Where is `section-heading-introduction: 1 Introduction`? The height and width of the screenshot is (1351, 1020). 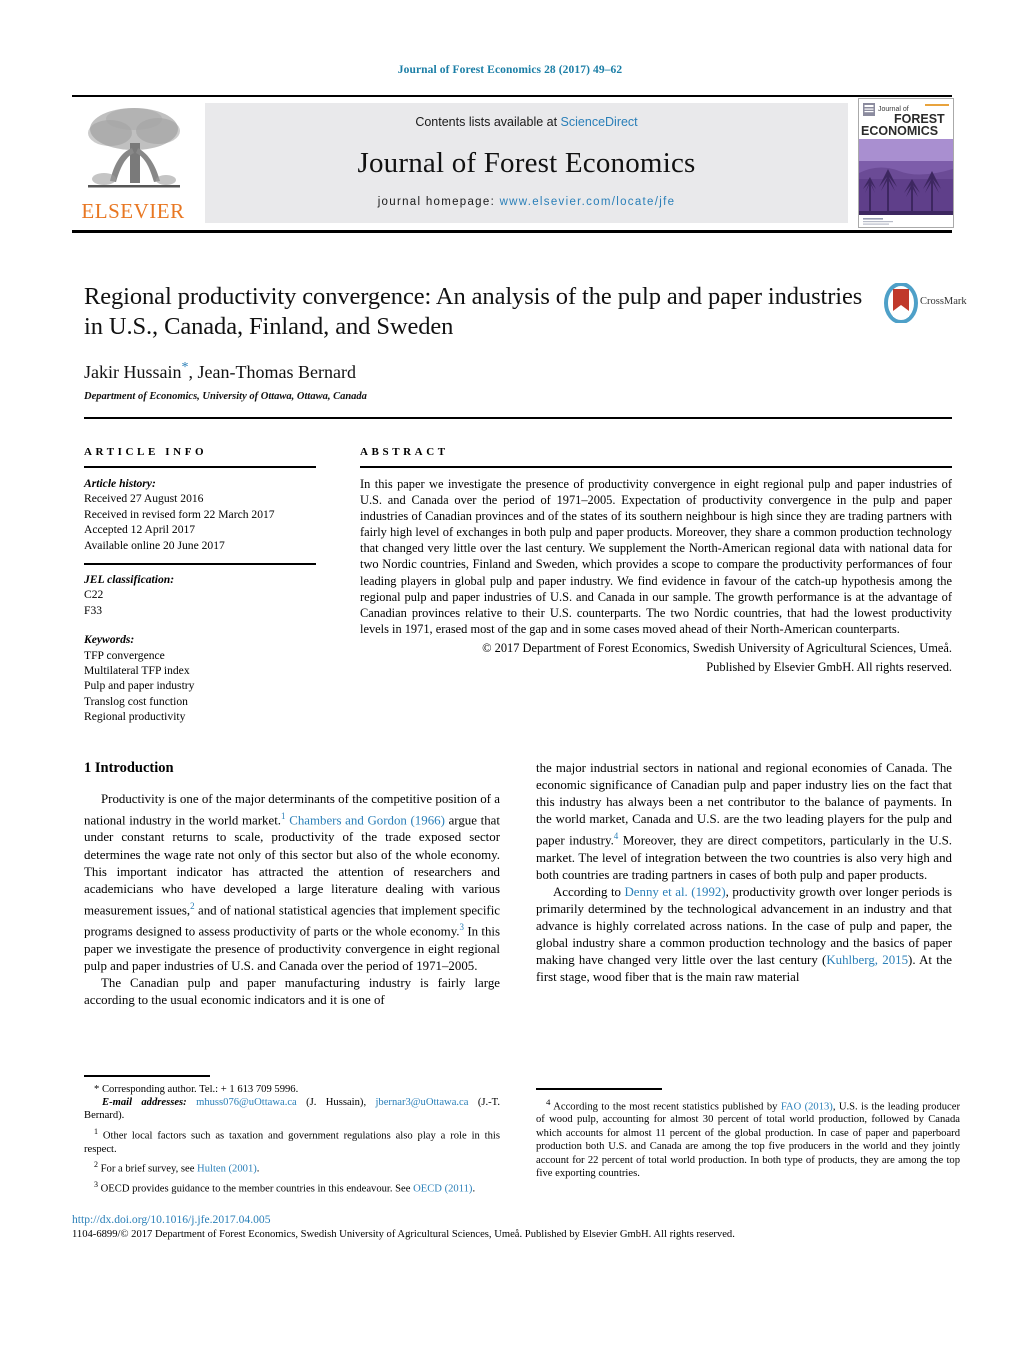 section-heading-introduction: 1 Introduction is located at coordinates (129, 768).